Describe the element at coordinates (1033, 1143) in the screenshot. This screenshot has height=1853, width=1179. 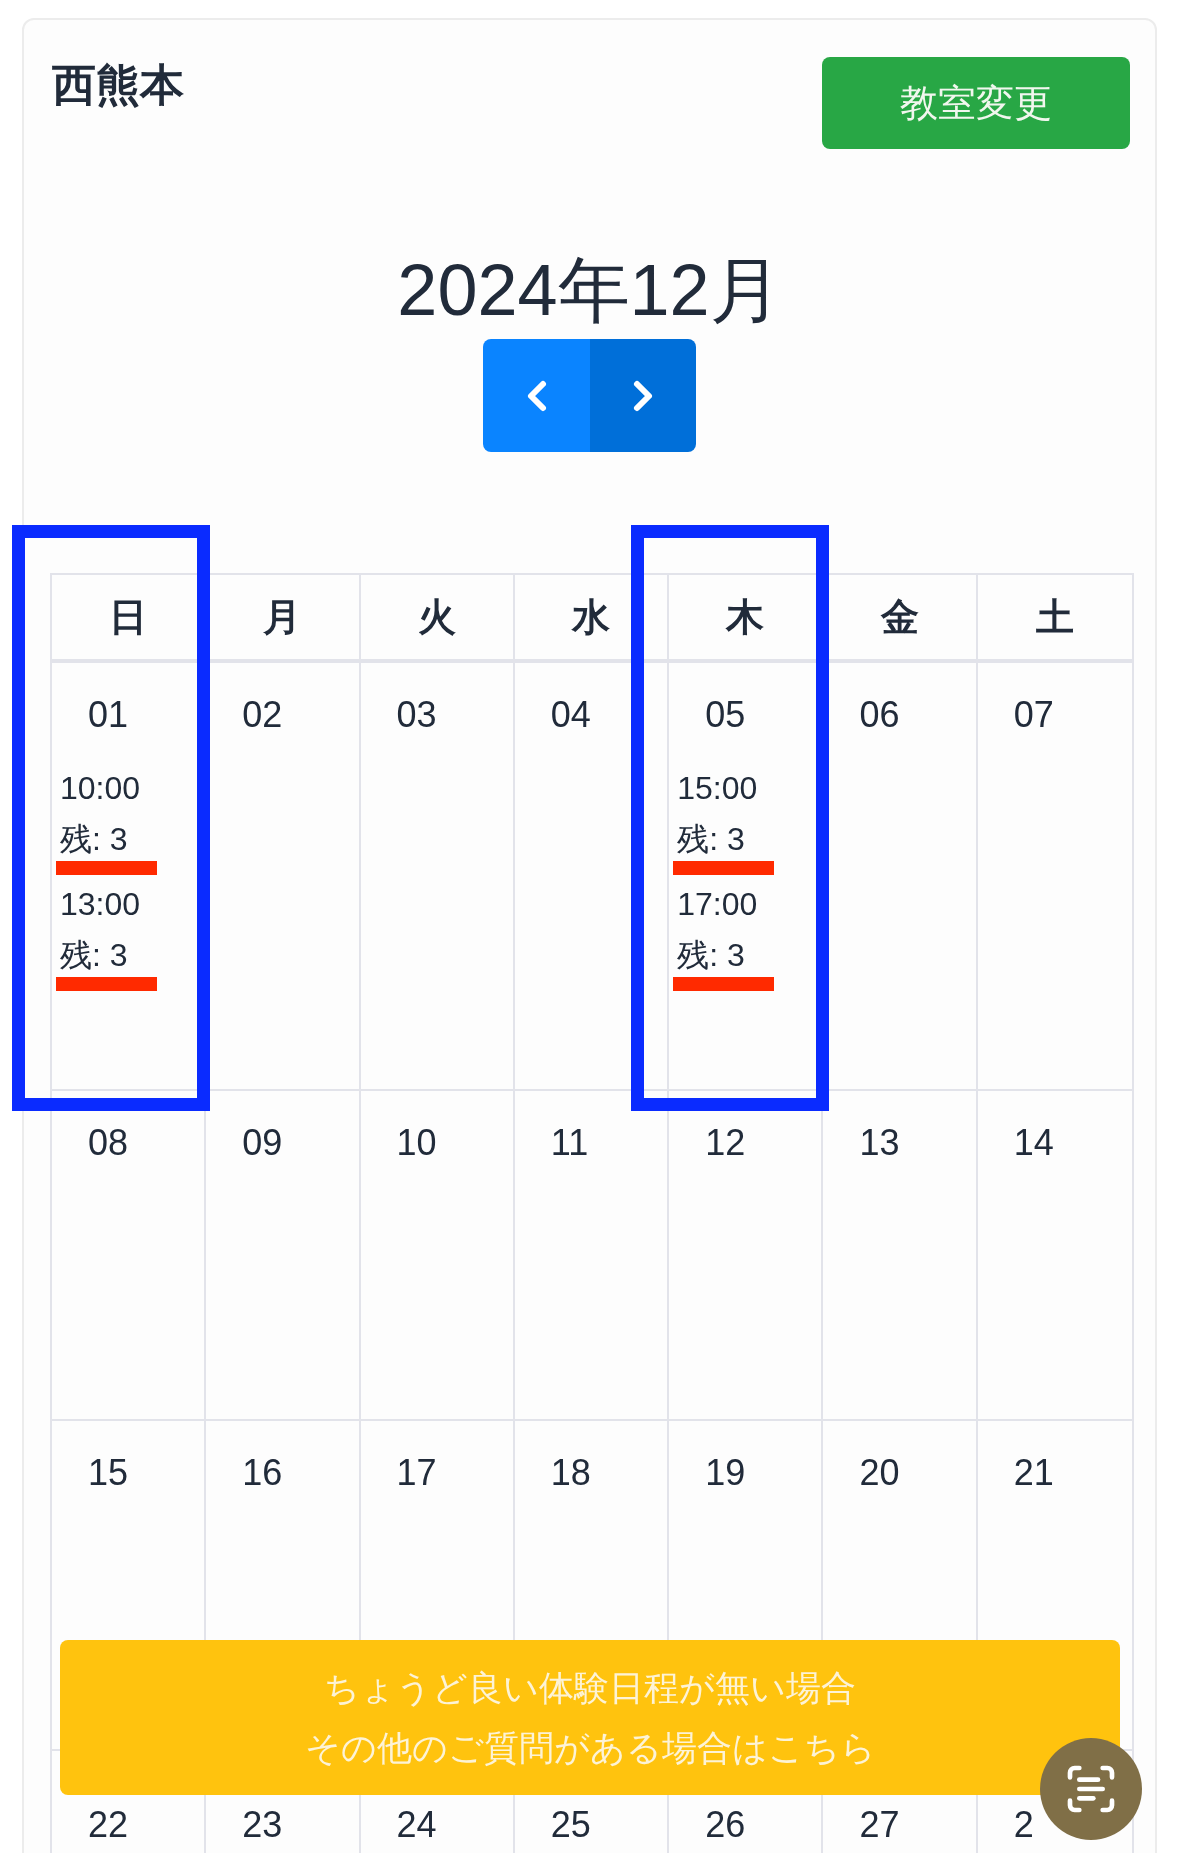
I see `date-number: 14` at that location.